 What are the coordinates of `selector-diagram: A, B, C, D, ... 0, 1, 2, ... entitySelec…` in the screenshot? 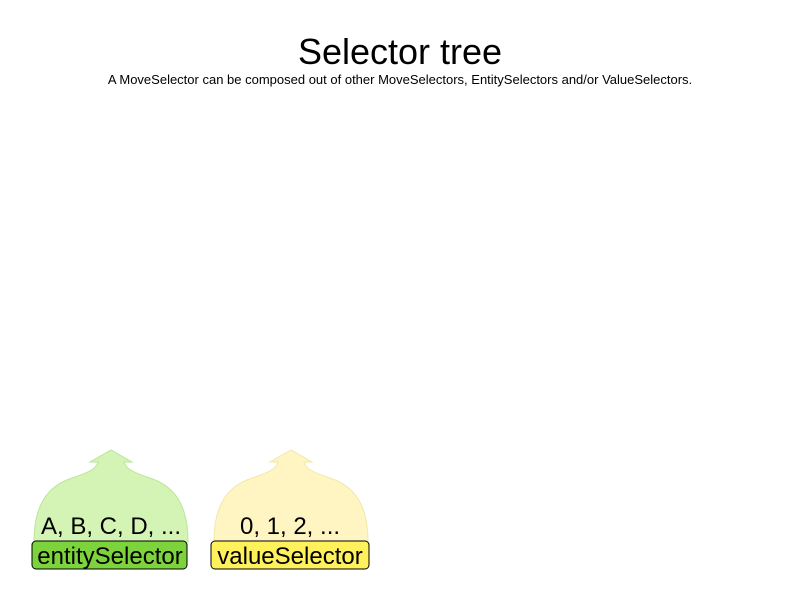 It's located at (200, 509).